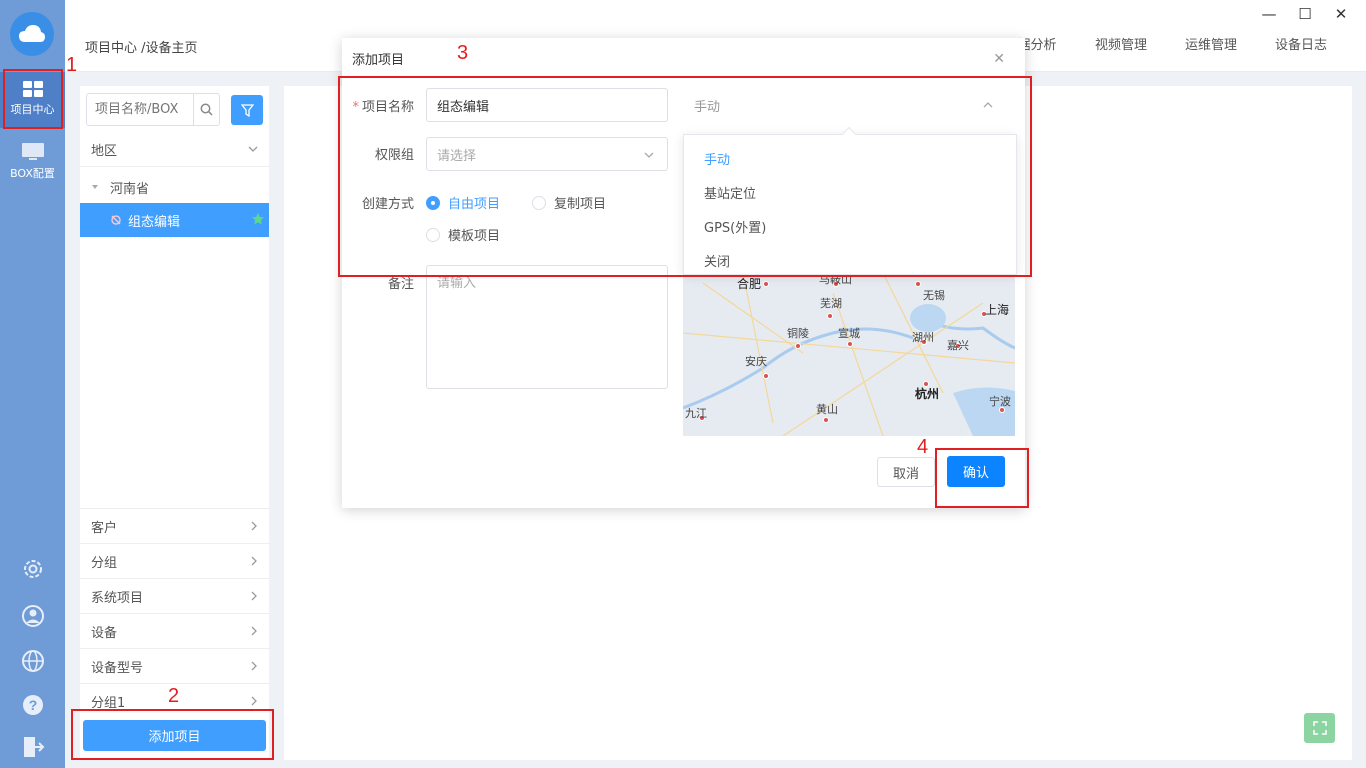  What do you see at coordinates (174, 665) in the screenshot?
I see `group-item-device-model: 设备型号` at bounding box center [174, 665].